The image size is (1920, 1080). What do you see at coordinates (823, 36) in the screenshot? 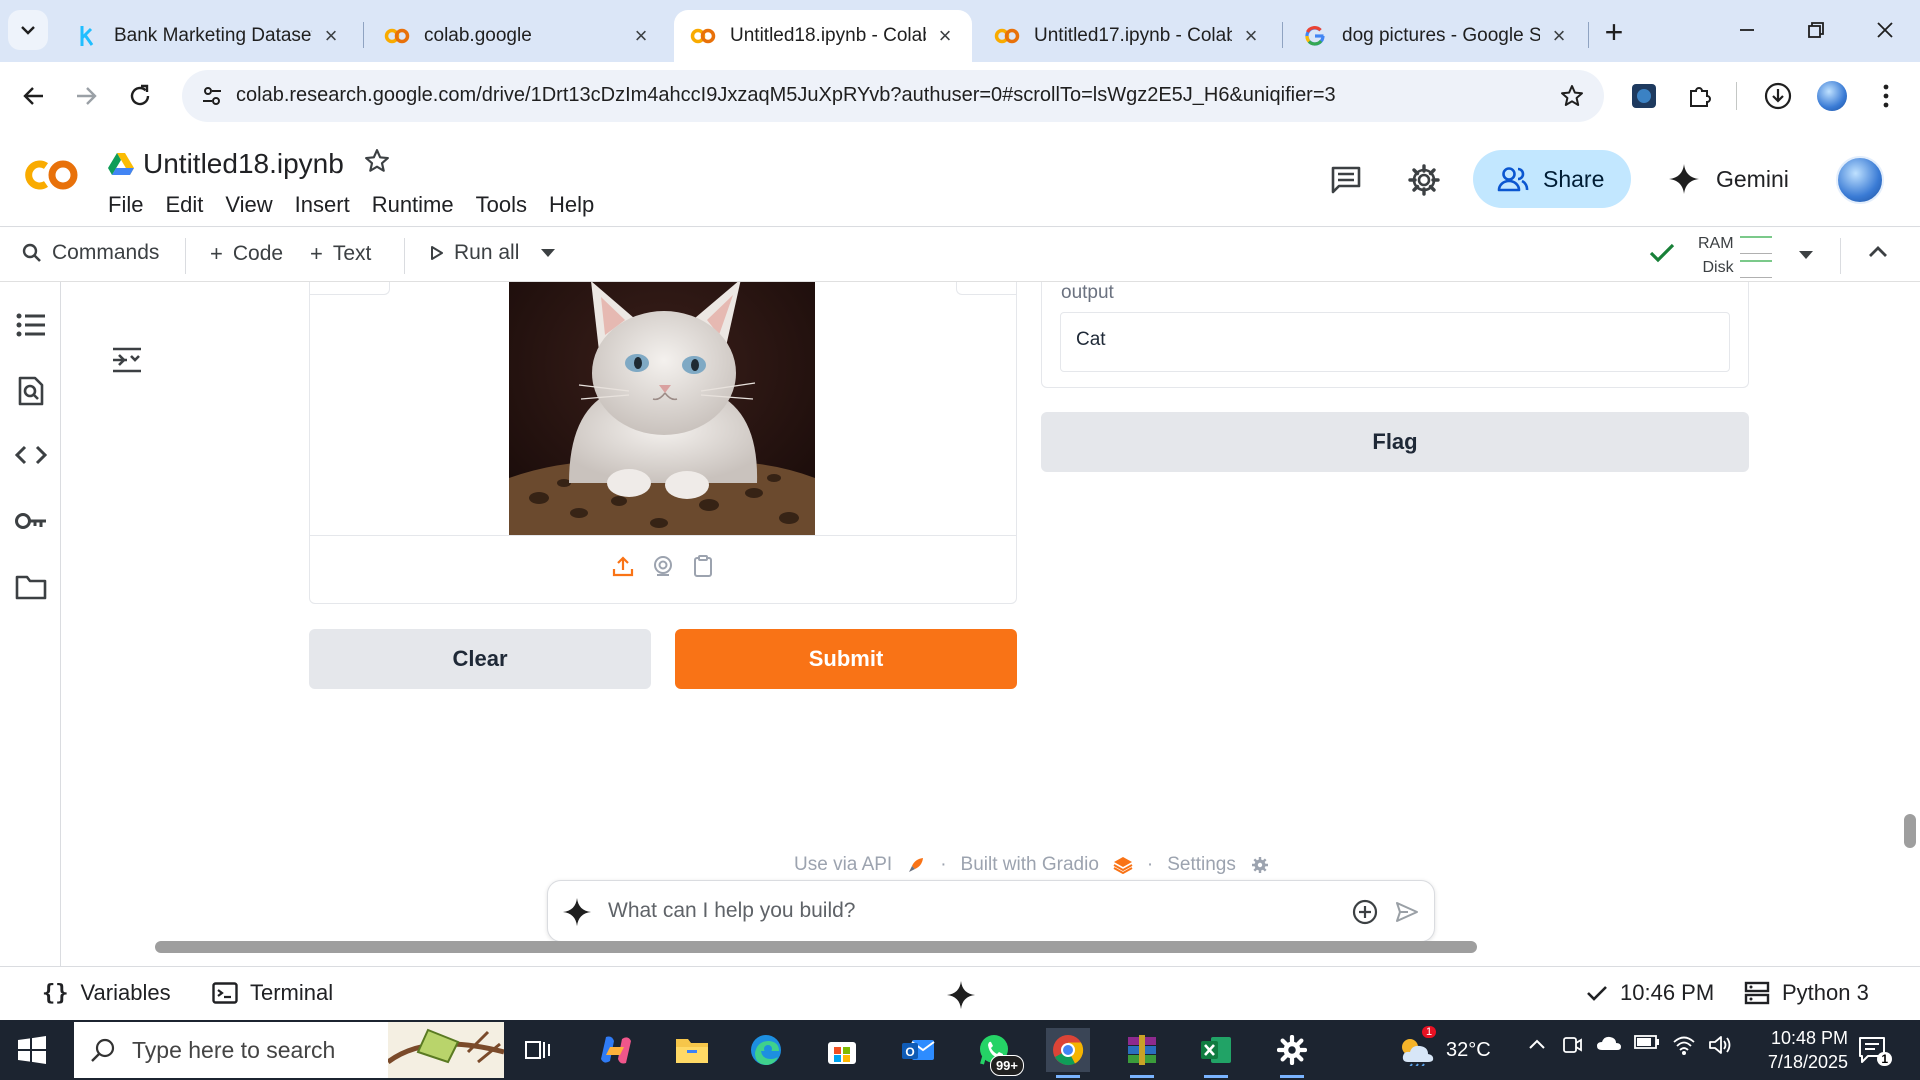
I see `browser-tab-untitled18: Untitled18.ipynb - Colab ×` at bounding box center [823, 36].